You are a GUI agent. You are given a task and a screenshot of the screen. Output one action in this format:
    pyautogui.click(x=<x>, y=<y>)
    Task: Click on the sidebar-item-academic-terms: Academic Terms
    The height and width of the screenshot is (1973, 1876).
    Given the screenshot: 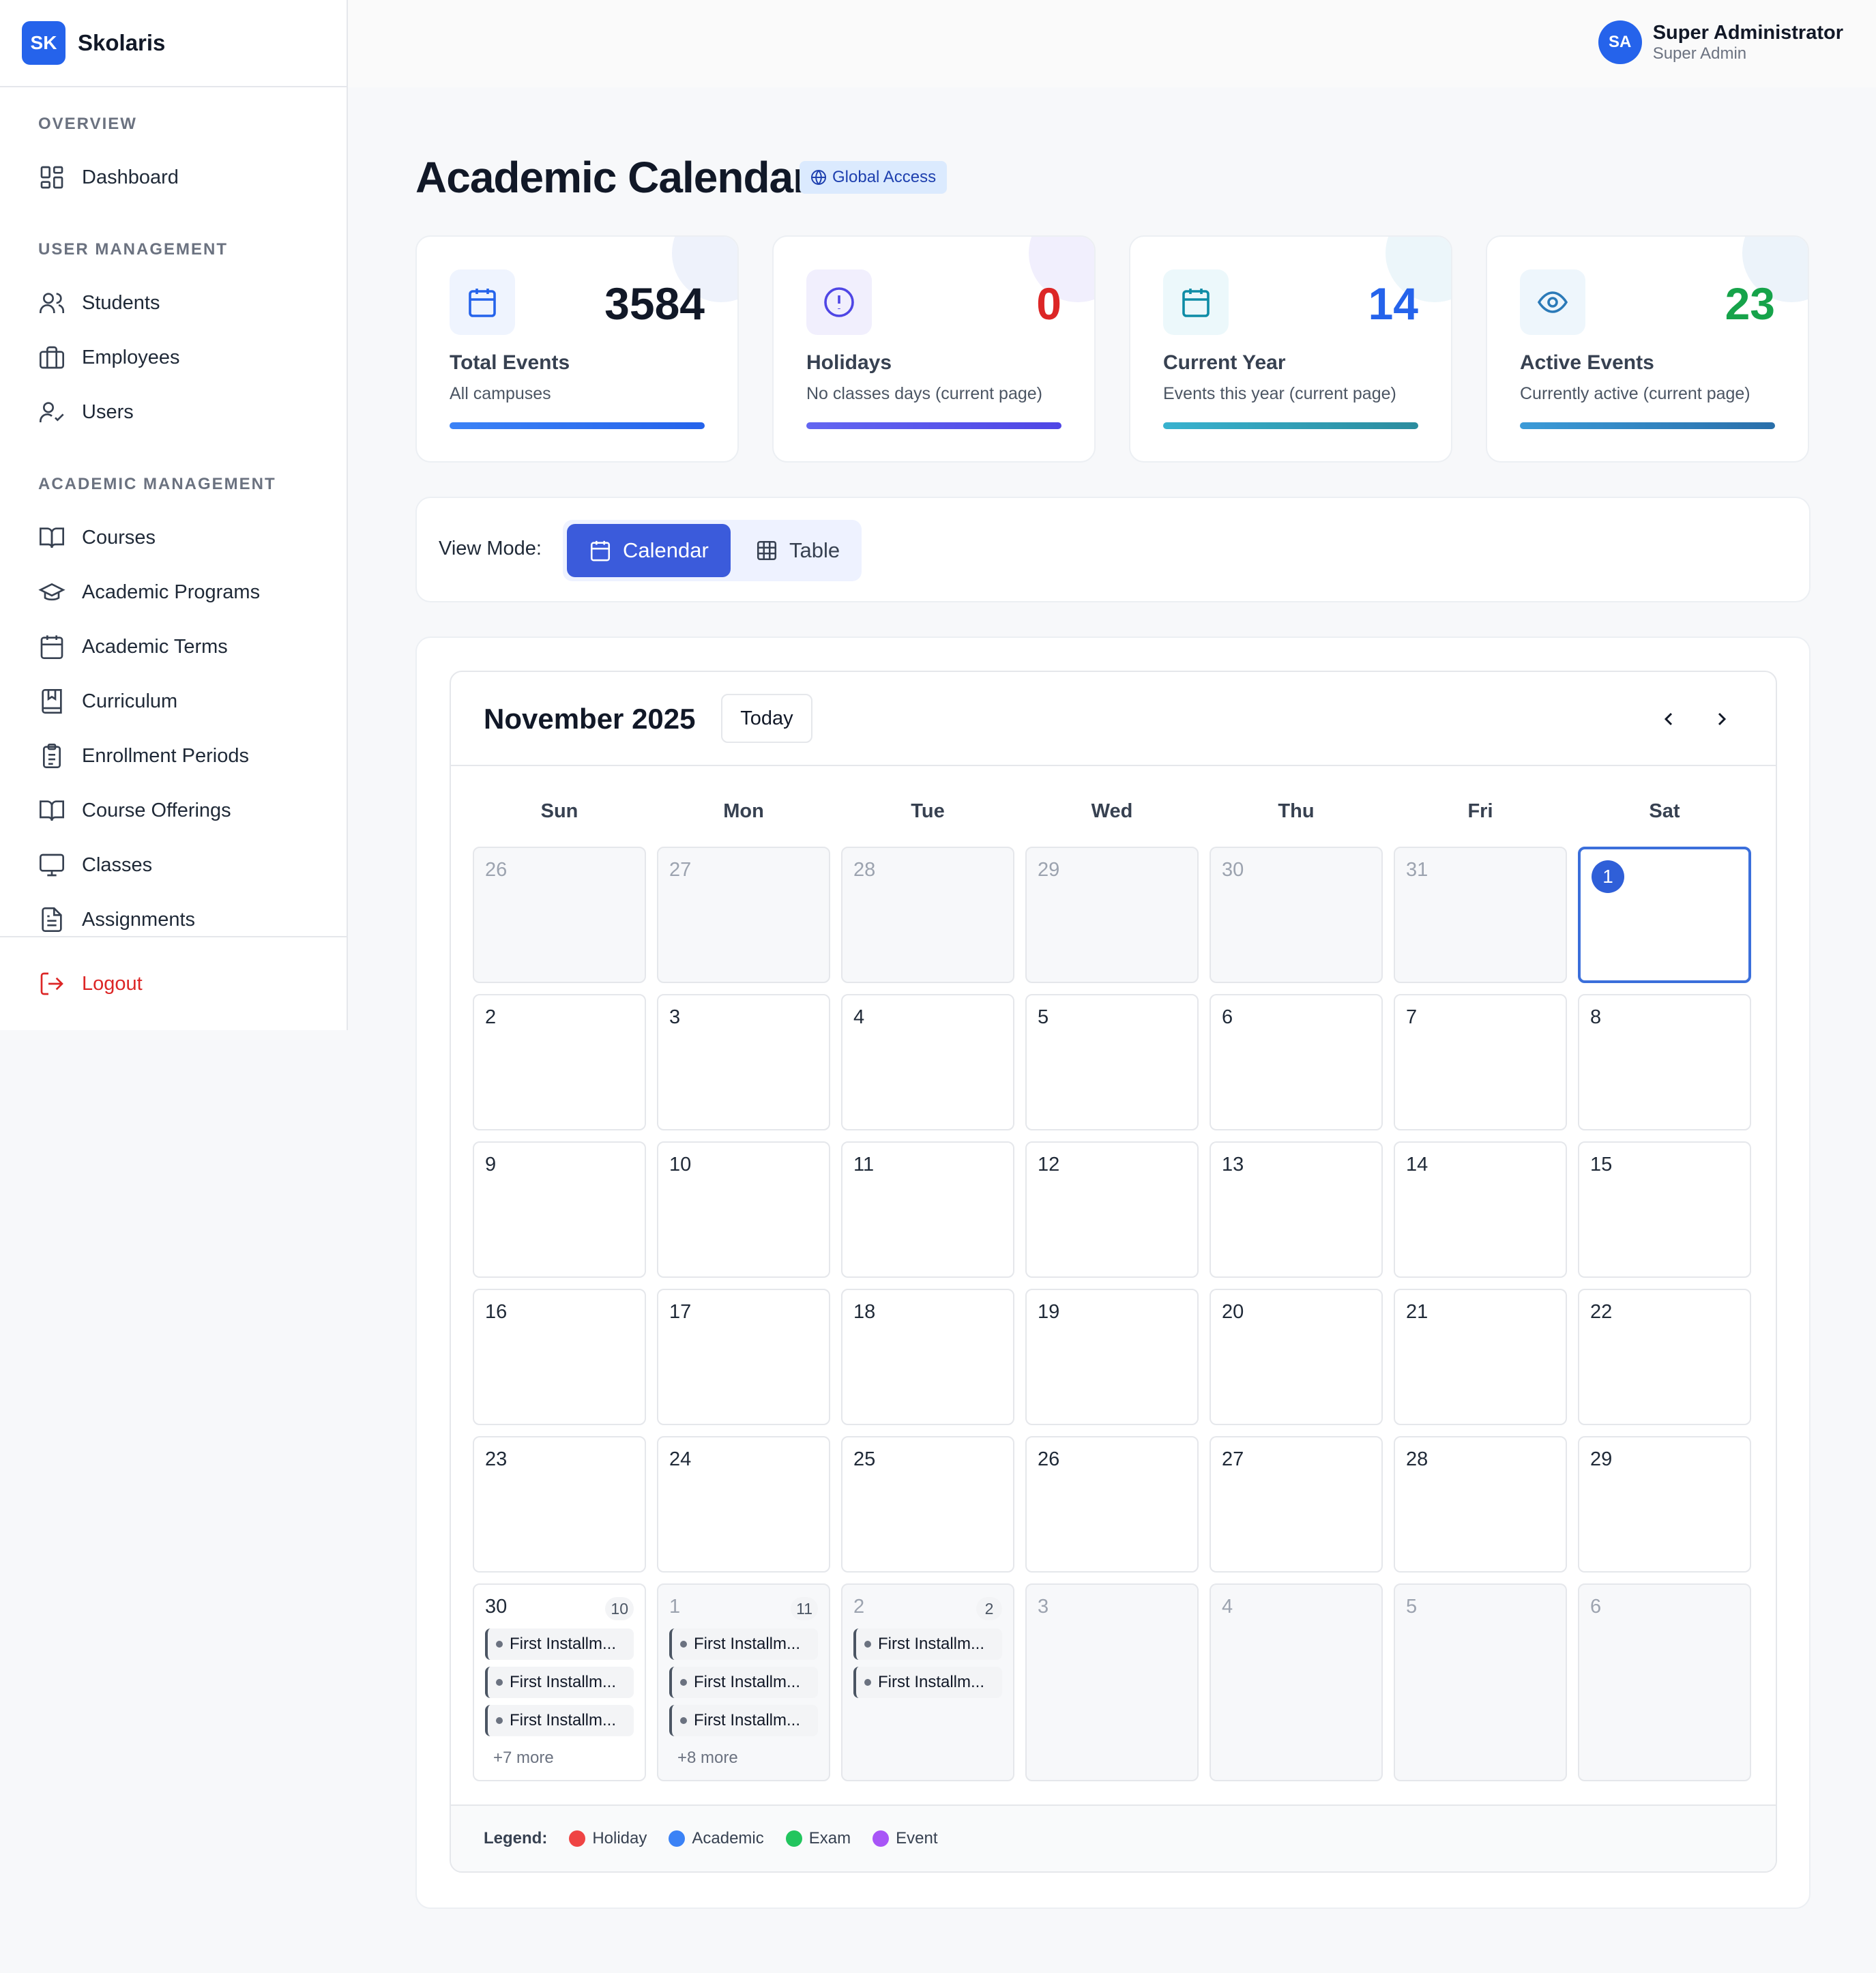 What is the action you would take?
    pyautogui.click(x=133, y=647)
    